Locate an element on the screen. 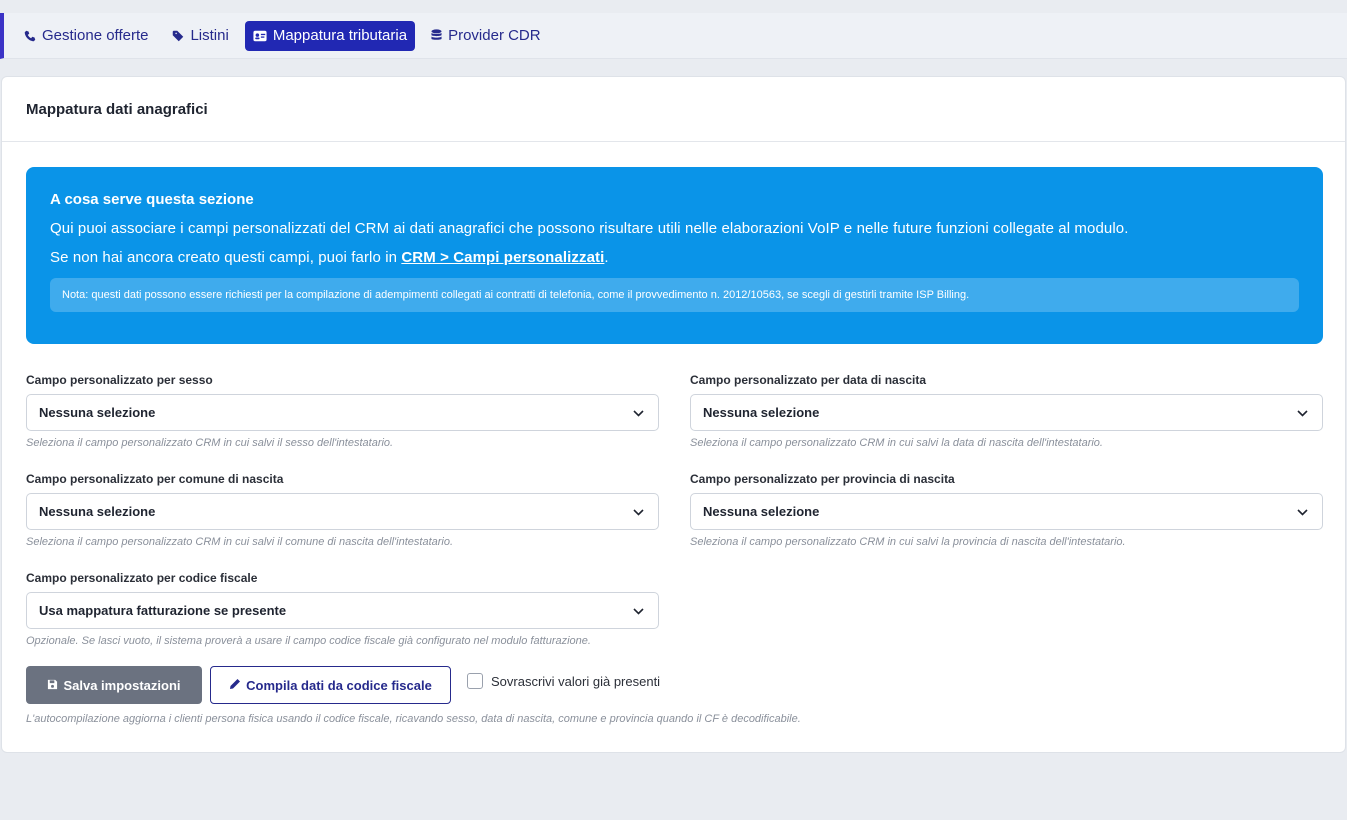 The image size is (1347, 820). sesso-select: Nessuna selezione is located at coordinates (342, 412).